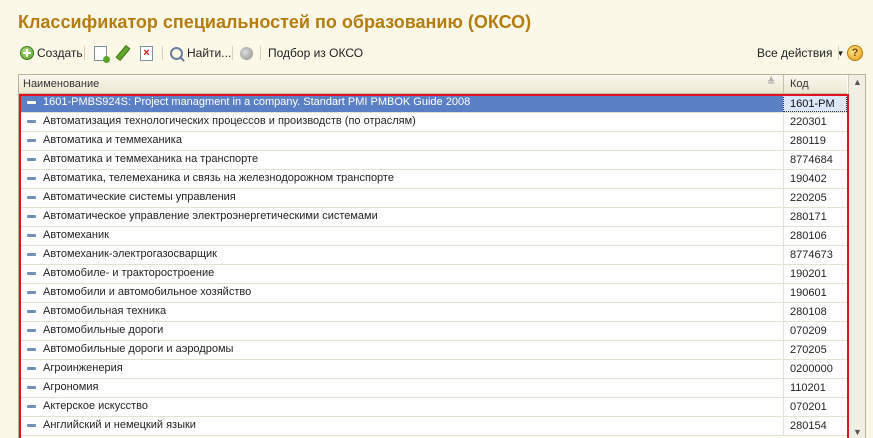 The image size is (873, 438). I want to click on copy-button, so click(102, 53).